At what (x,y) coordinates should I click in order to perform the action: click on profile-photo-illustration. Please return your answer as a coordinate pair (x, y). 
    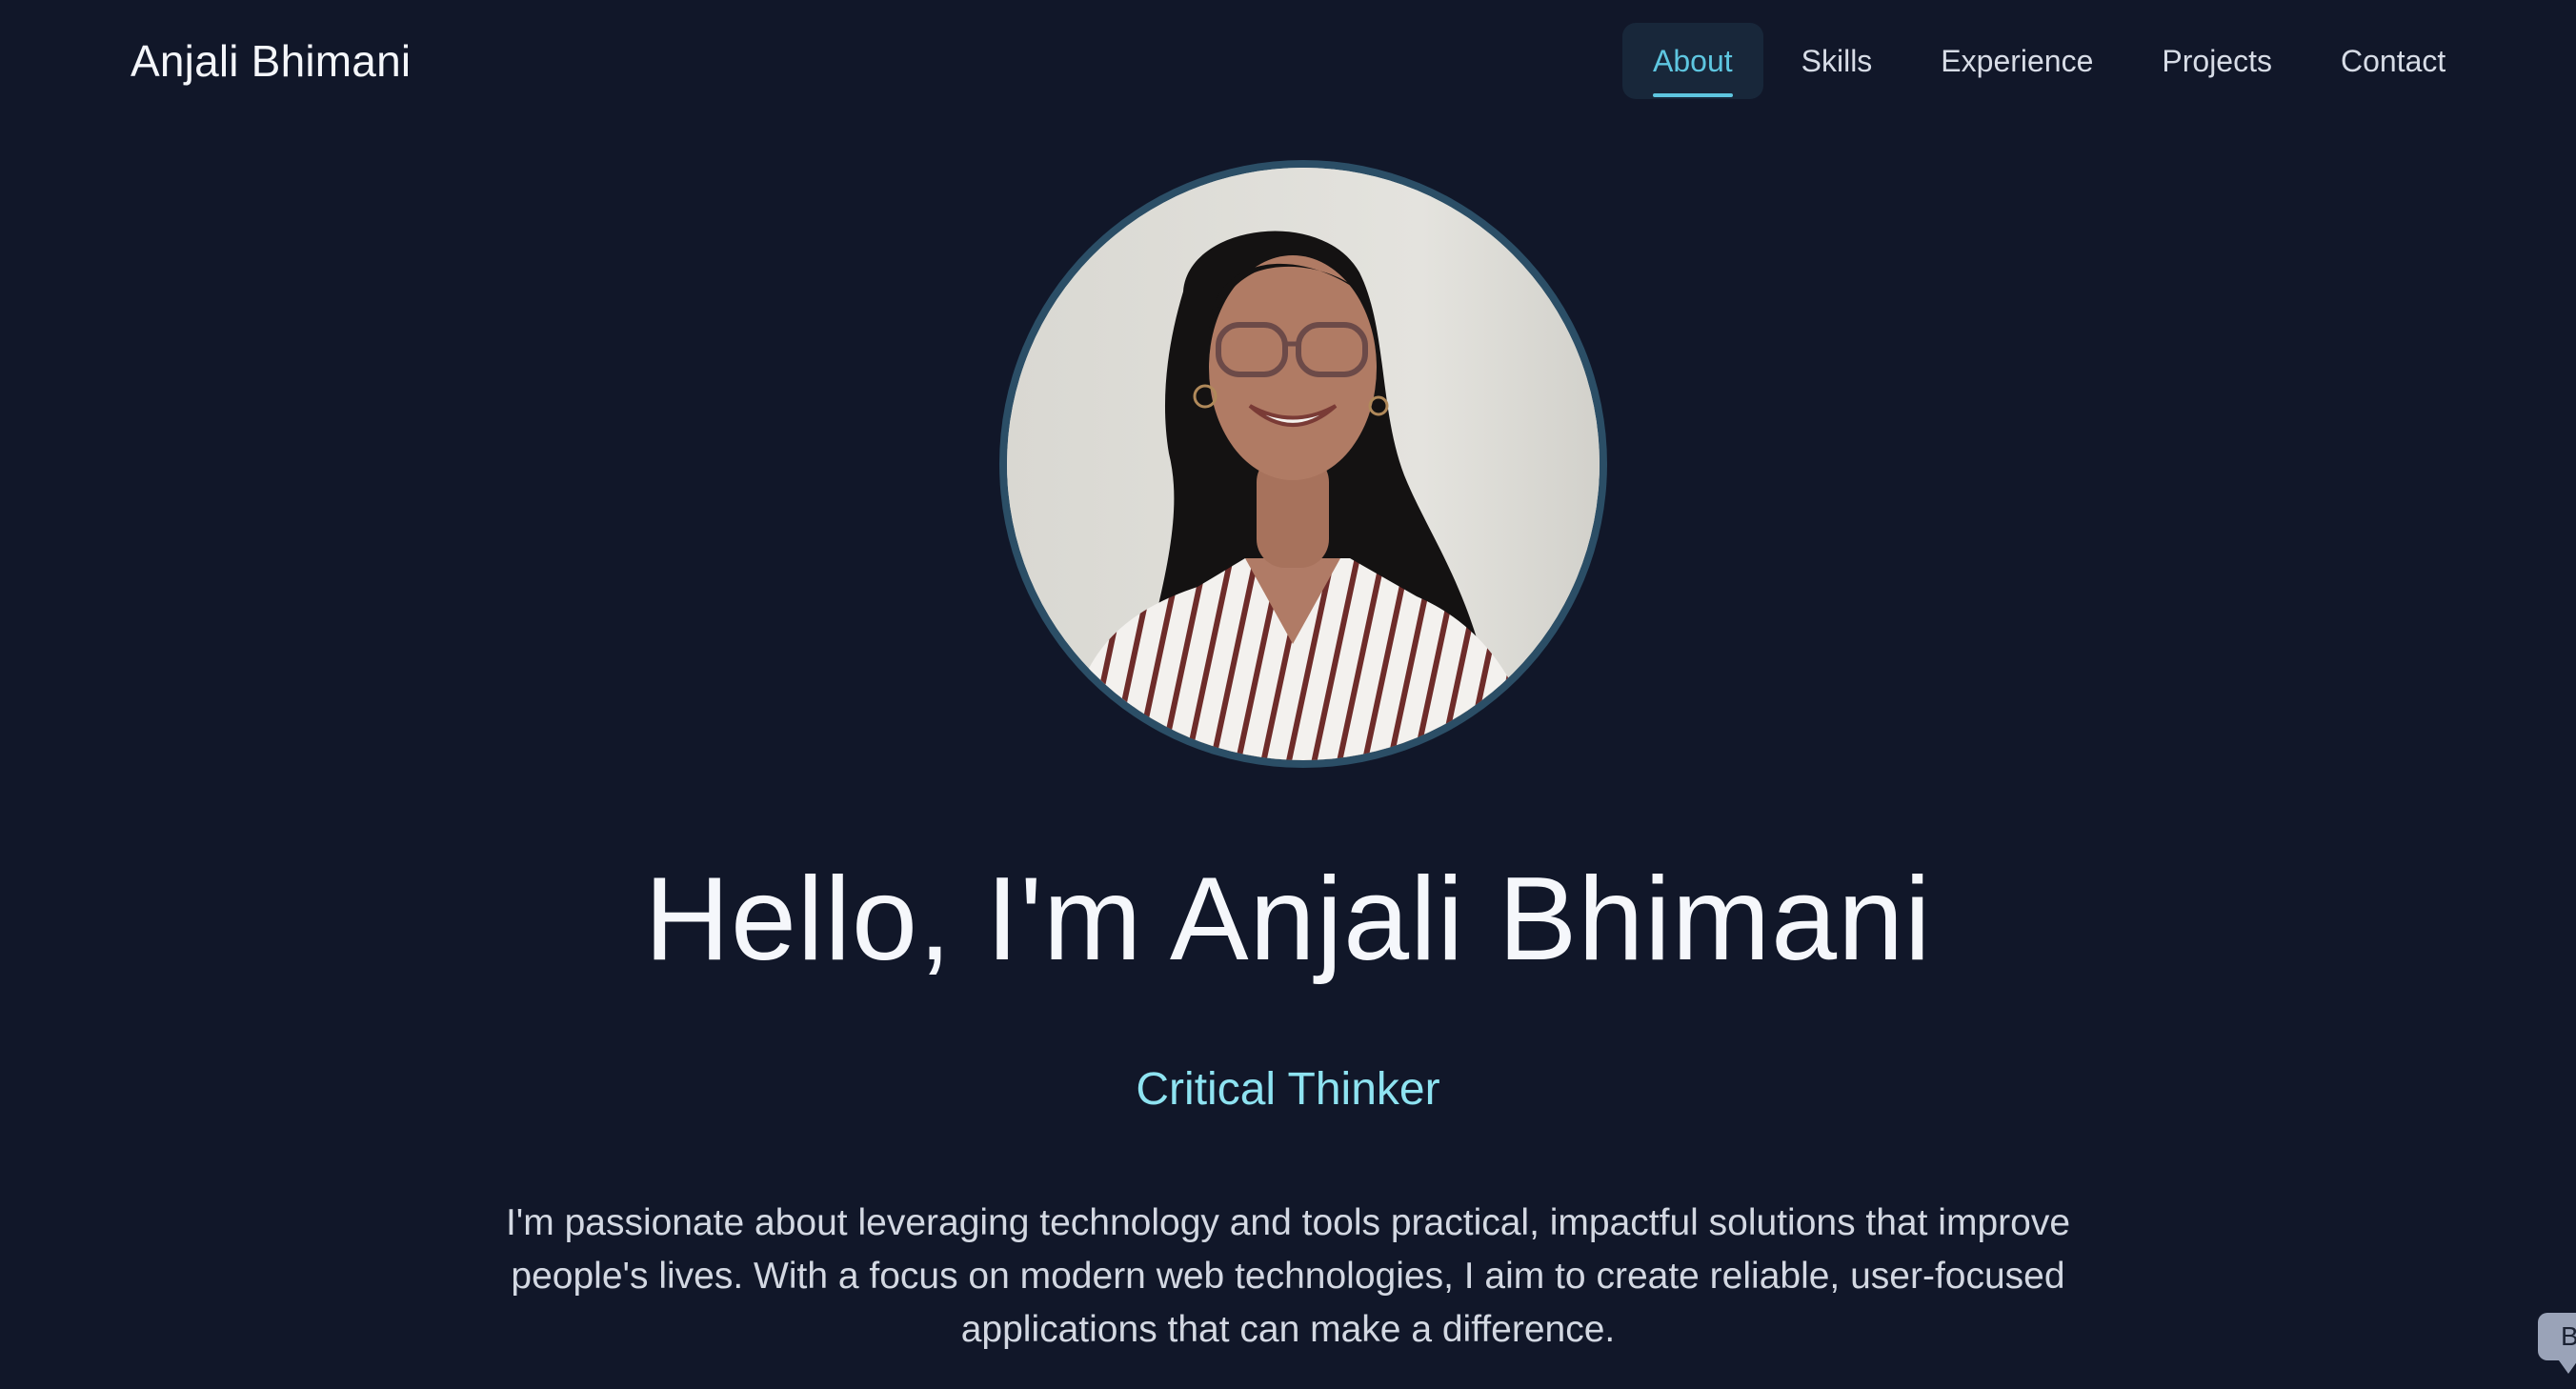
    Looking at the image, I should click on (1304, 464).